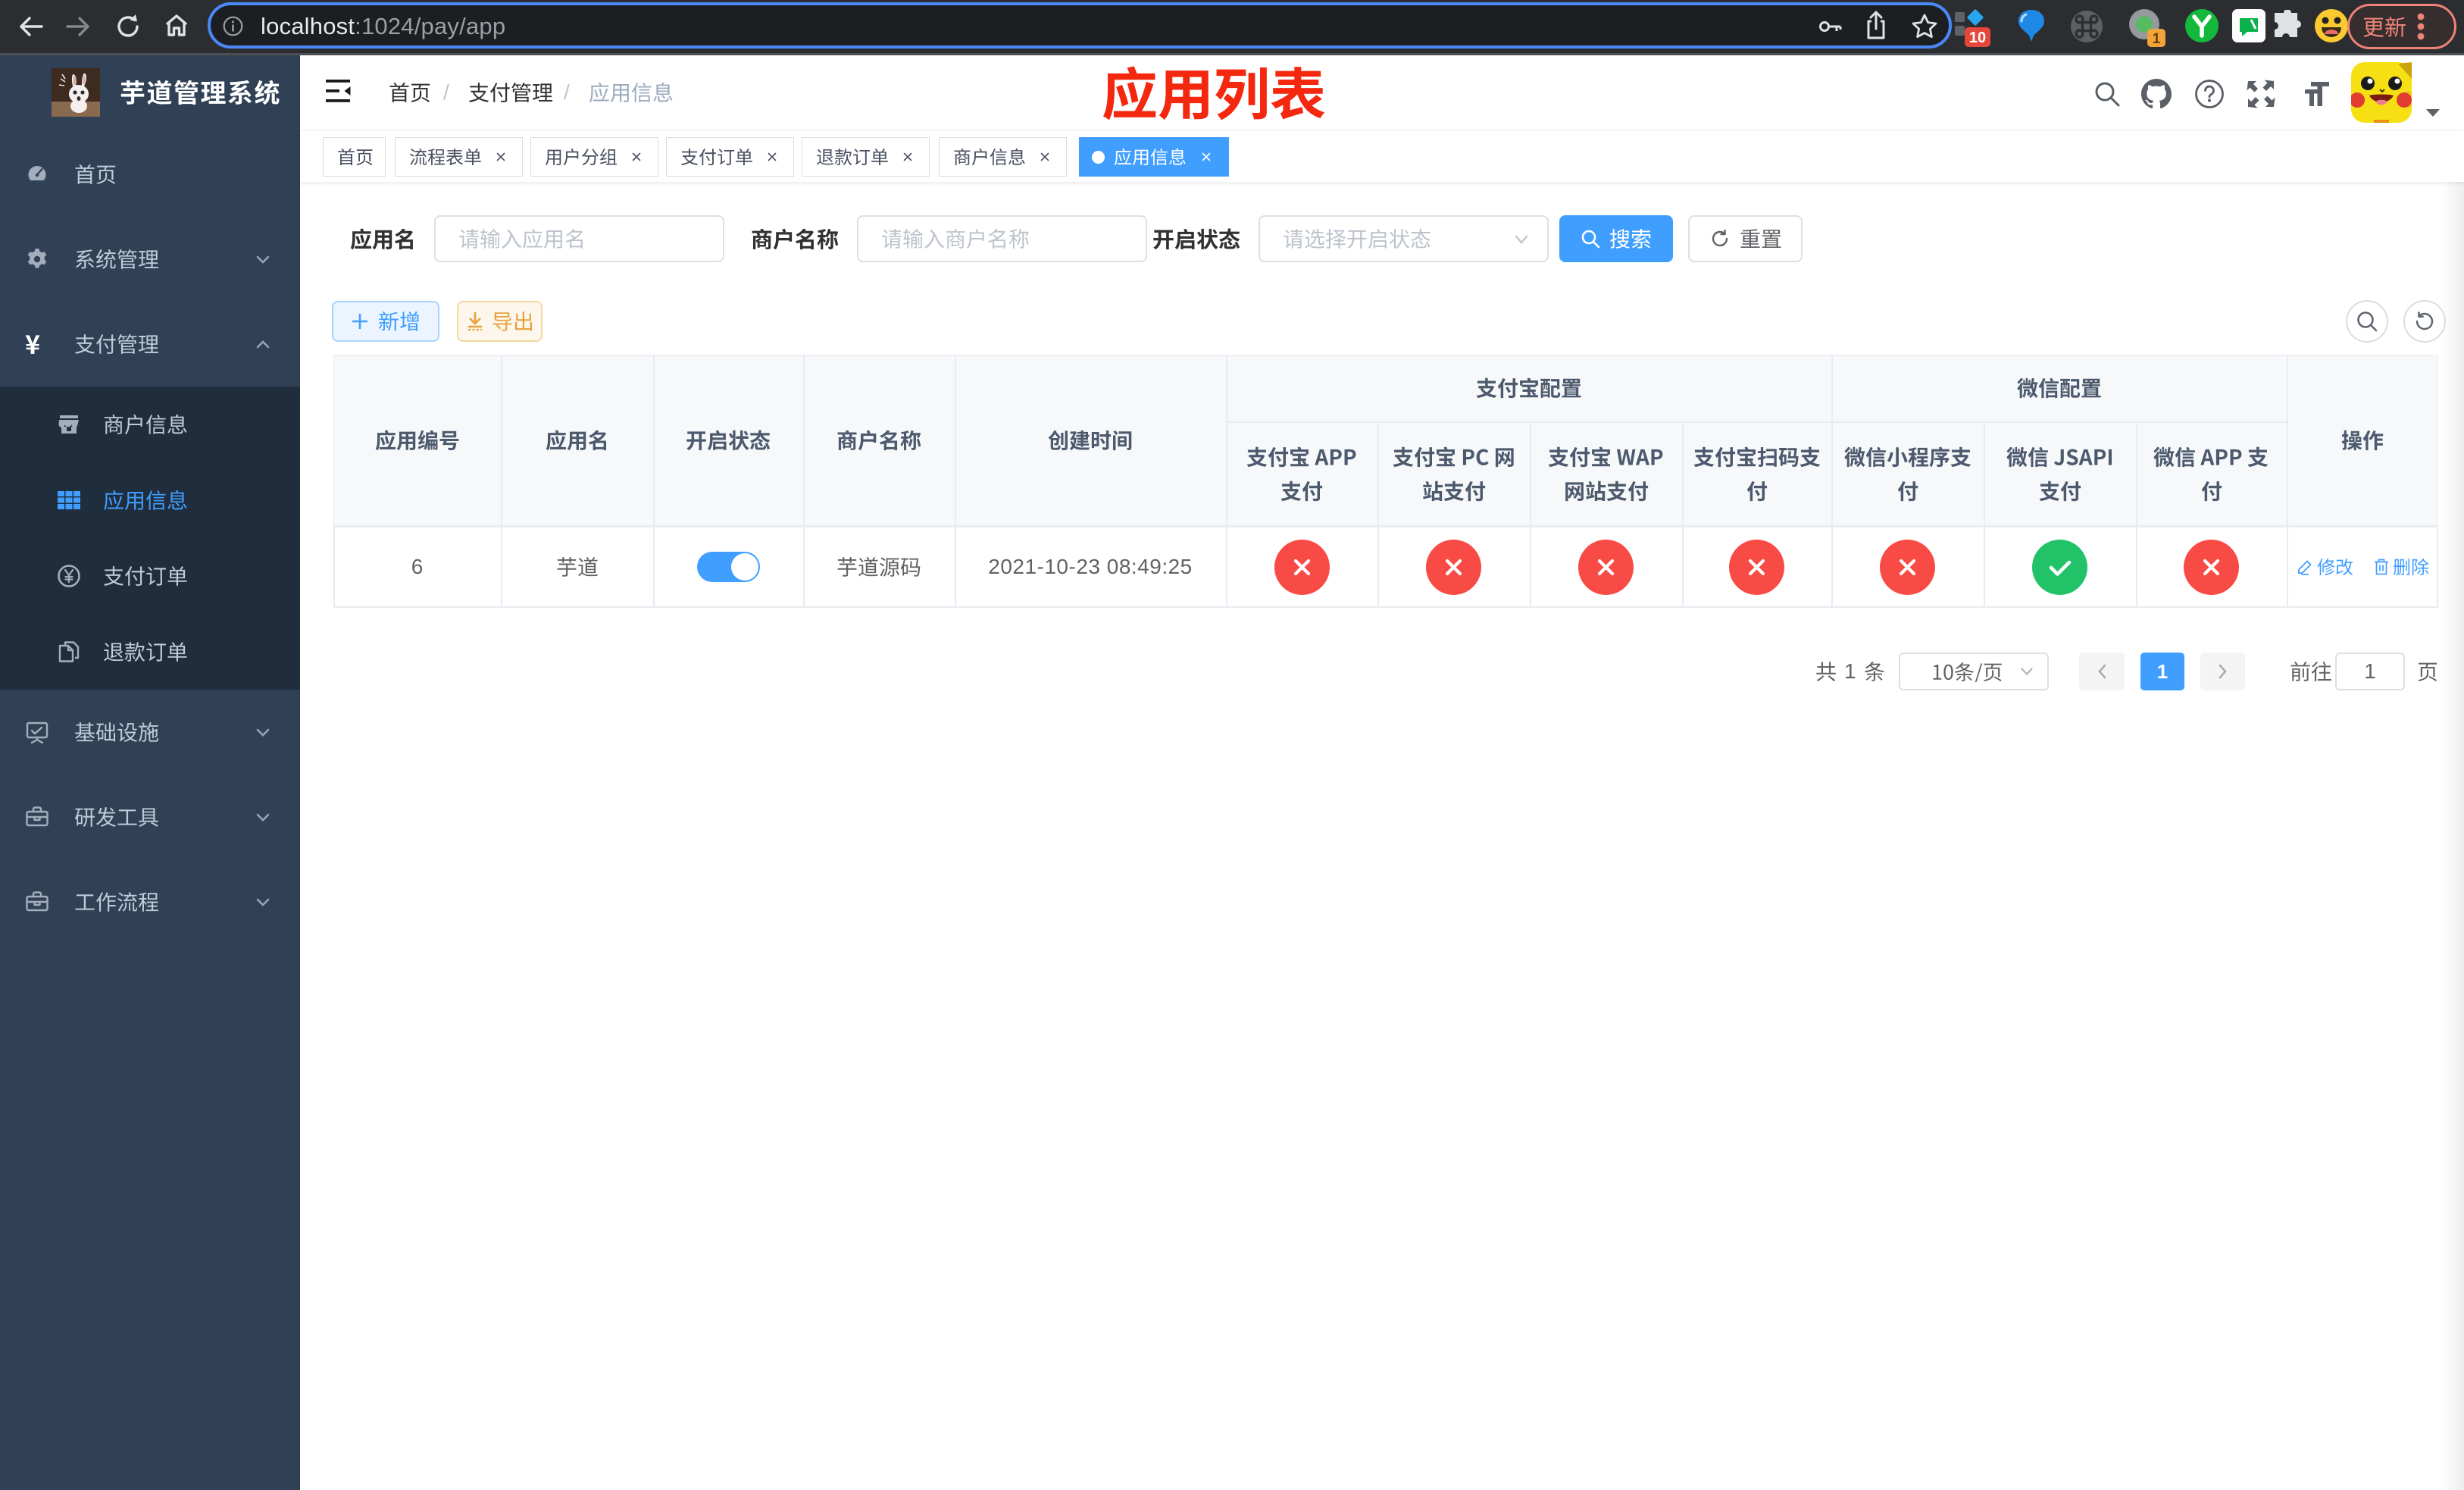  Describe the element at coordinates (2157, 39) in the screenshot. I see `svg-text: 1` at that location.